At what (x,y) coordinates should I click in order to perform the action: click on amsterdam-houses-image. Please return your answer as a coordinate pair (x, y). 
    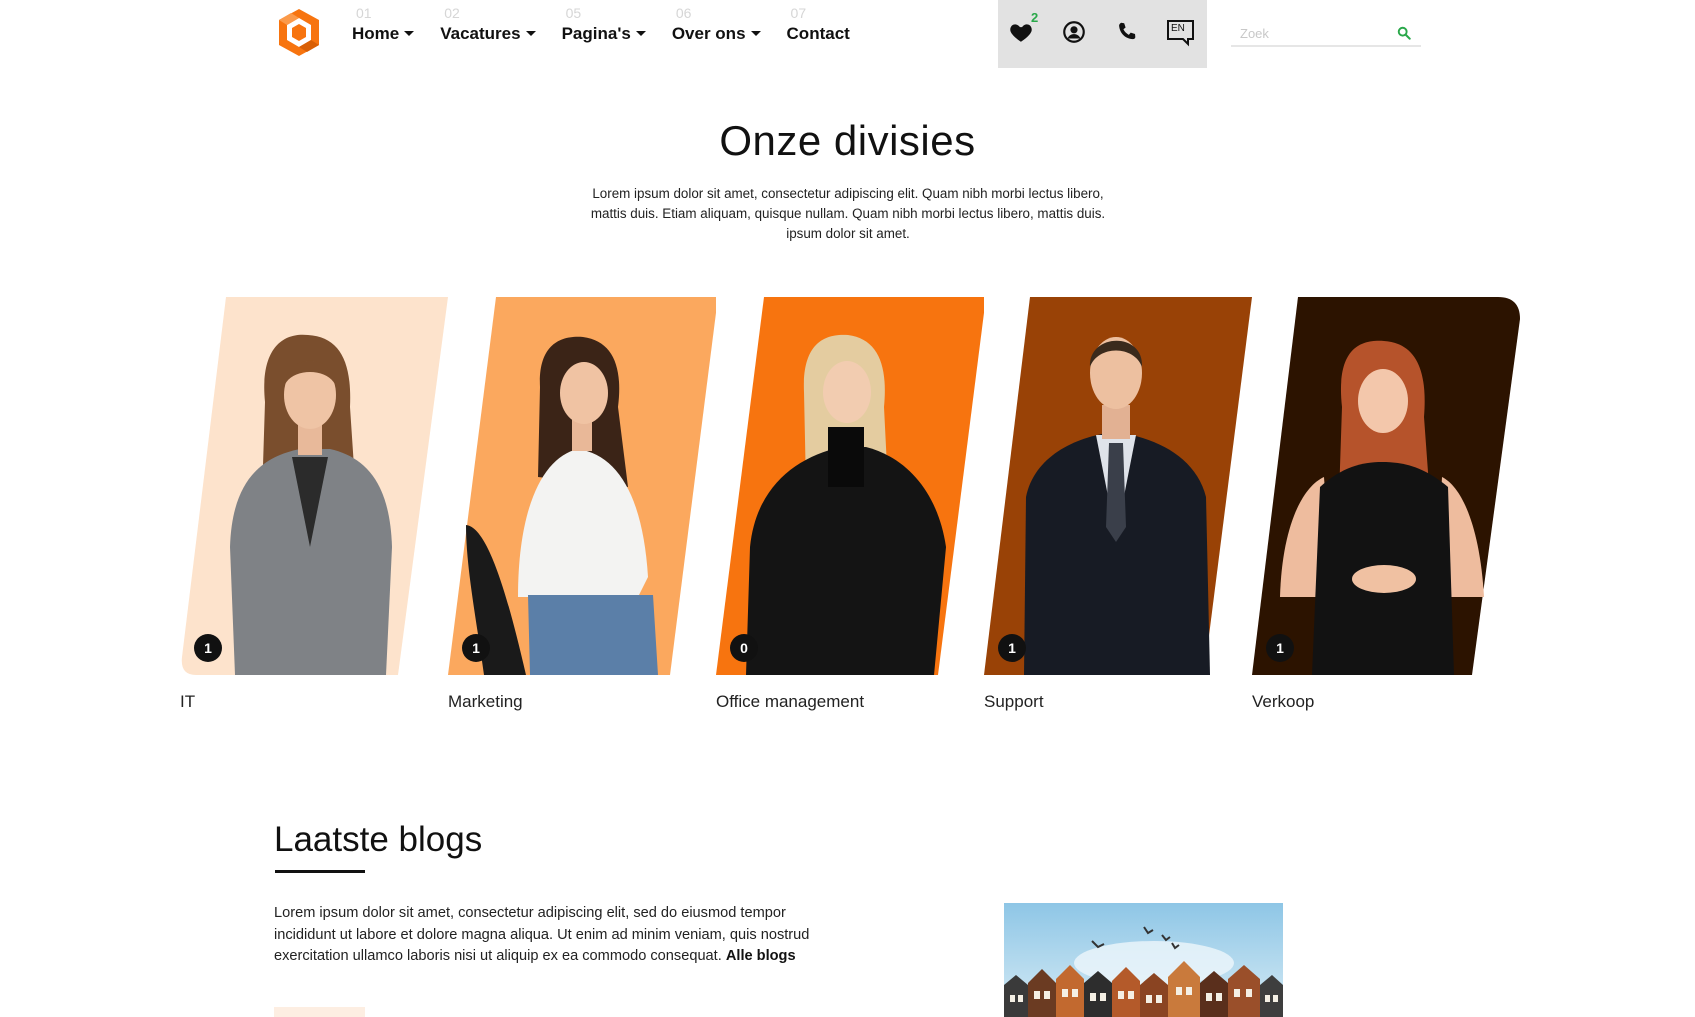
    Looking at the image, I should click on (1143, 960).